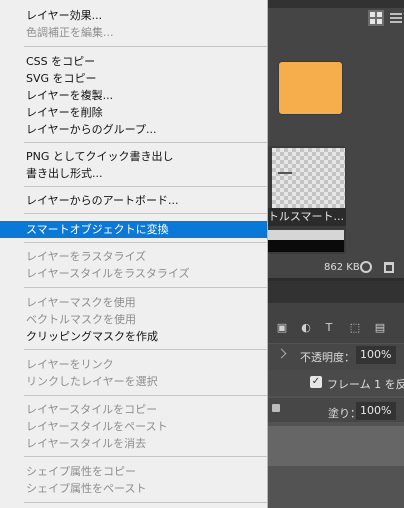 The height and width of the screenshot is (508, 404). I want to click on frame-label: フレーム 1 を反映, so click(365, 384).